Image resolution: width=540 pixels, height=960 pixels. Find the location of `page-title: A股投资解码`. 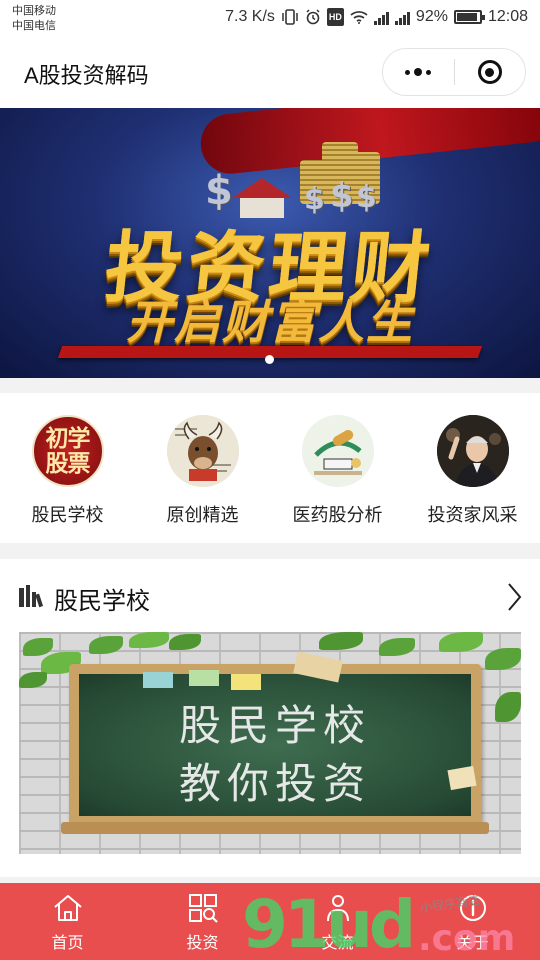

page-title: A股投资解码 is located at coordinates (86, 75).